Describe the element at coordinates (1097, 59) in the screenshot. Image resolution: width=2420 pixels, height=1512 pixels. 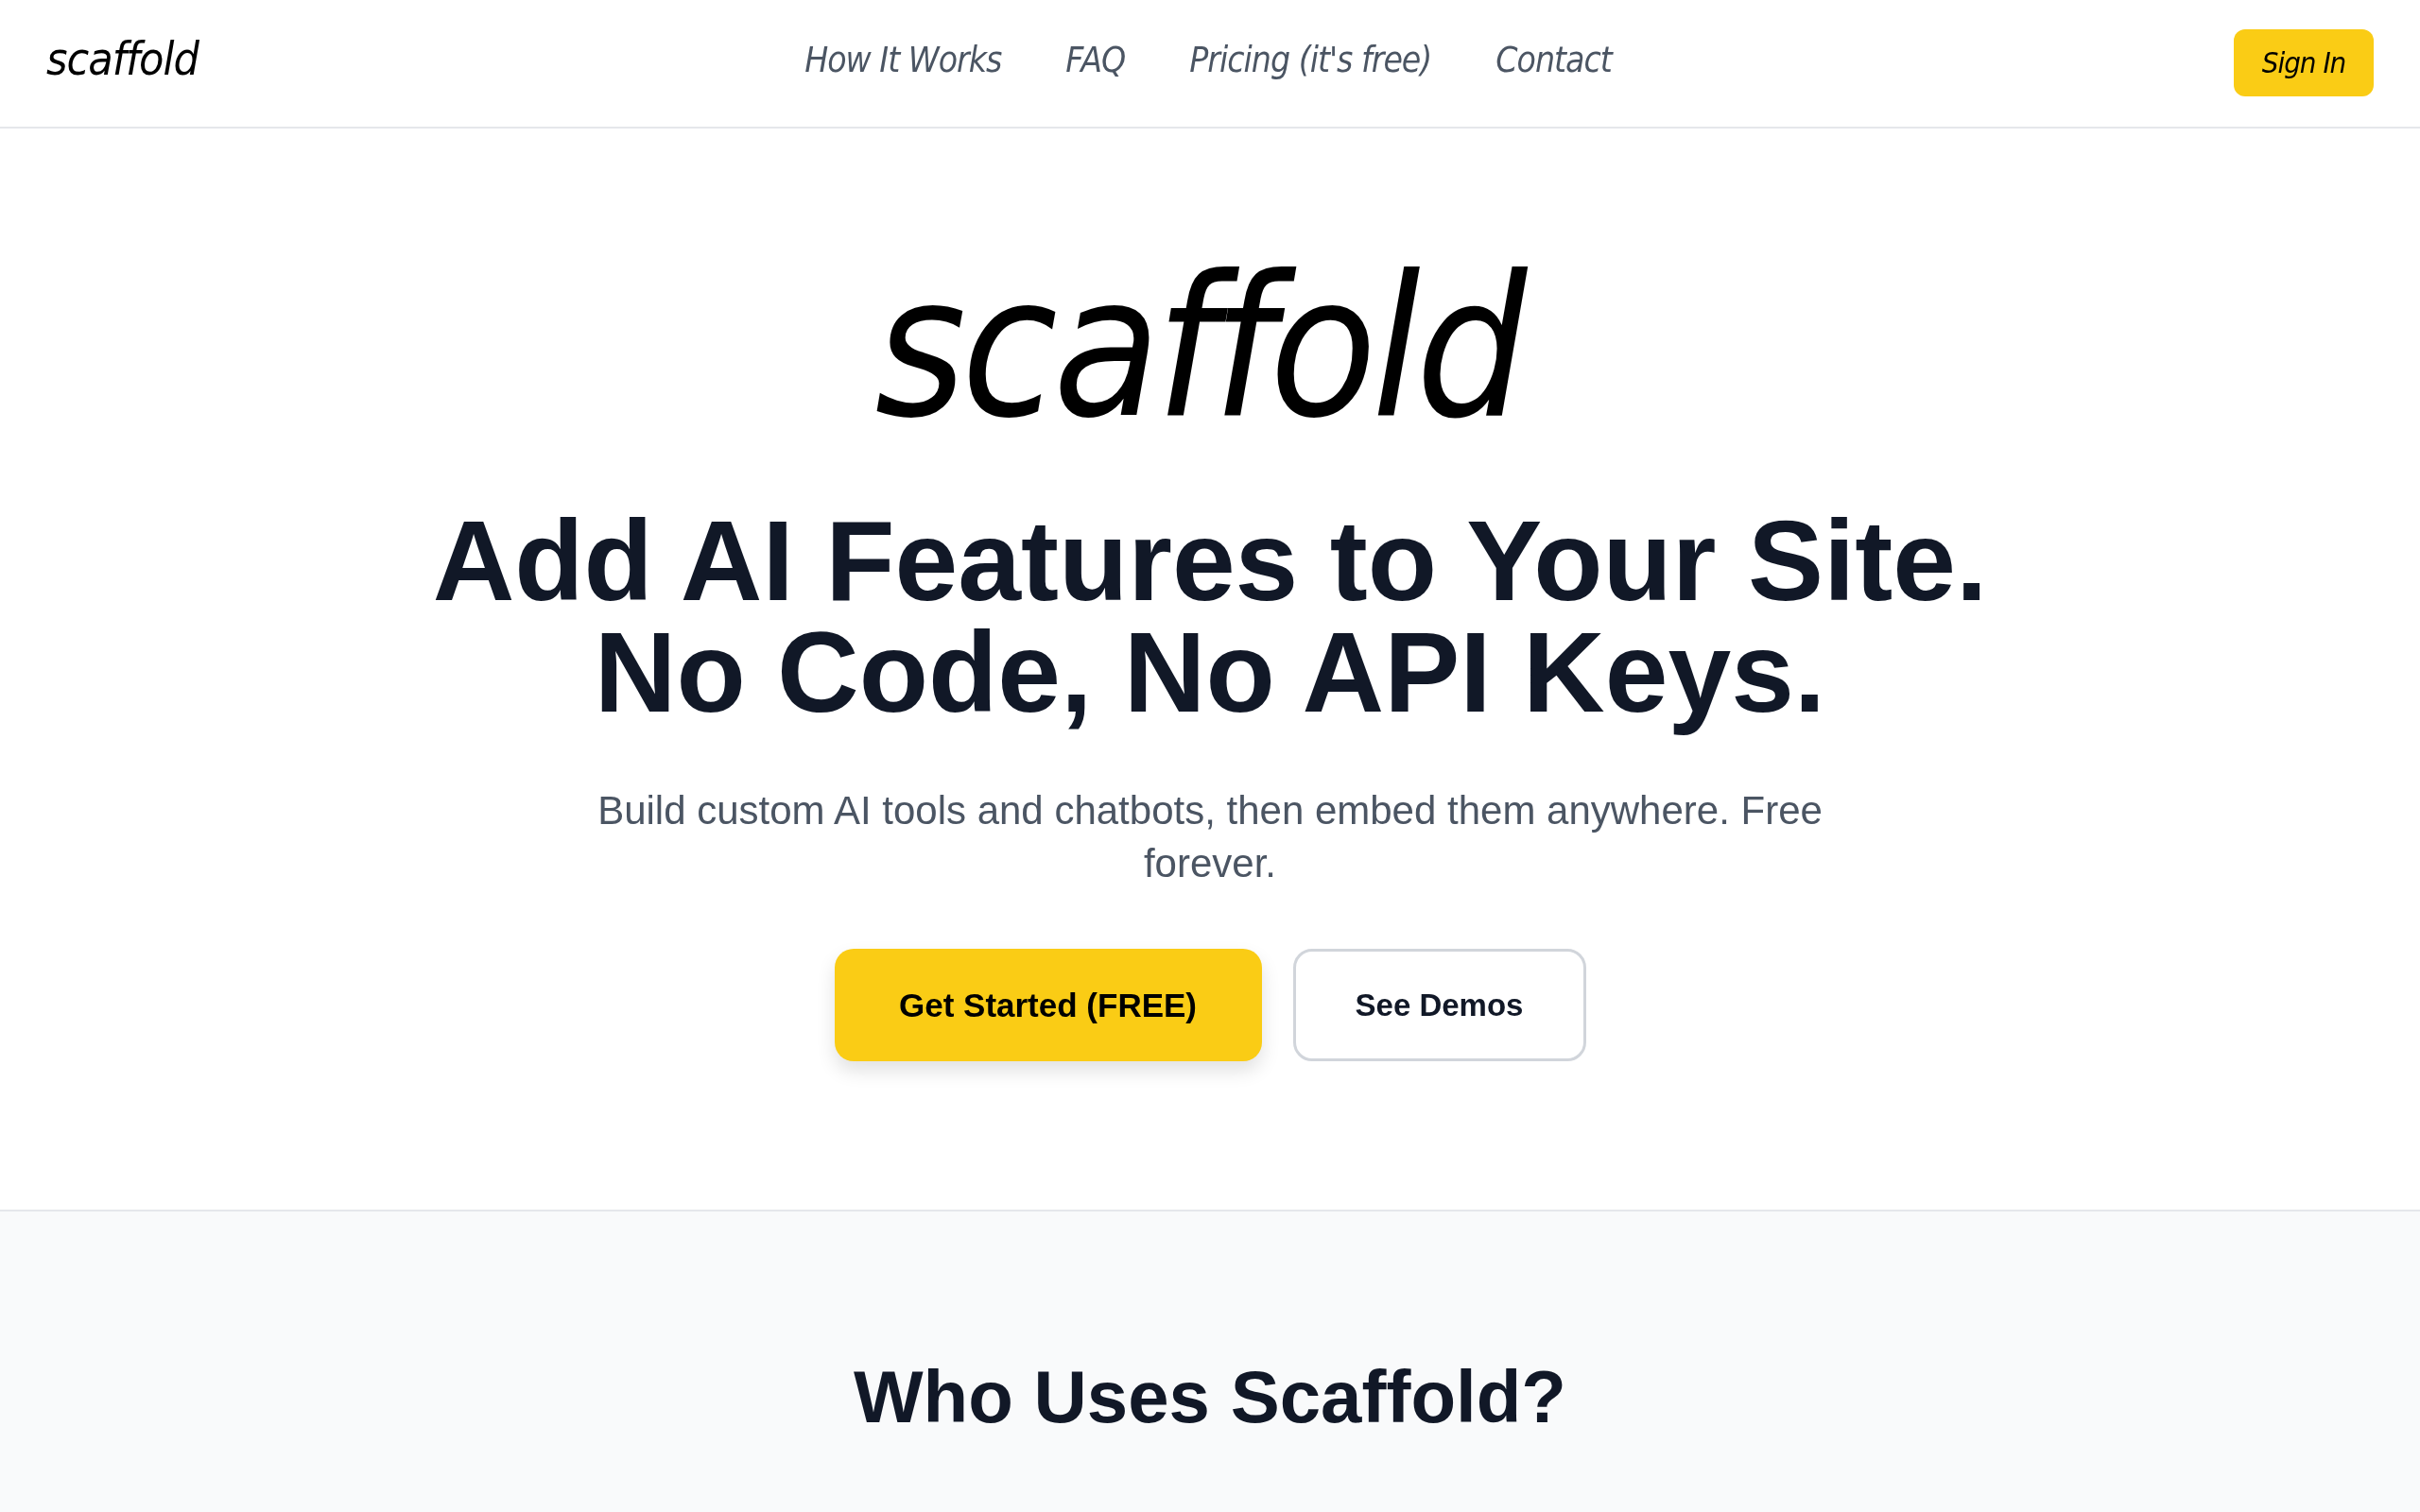
I see `nav-link: FAQ` at that location.